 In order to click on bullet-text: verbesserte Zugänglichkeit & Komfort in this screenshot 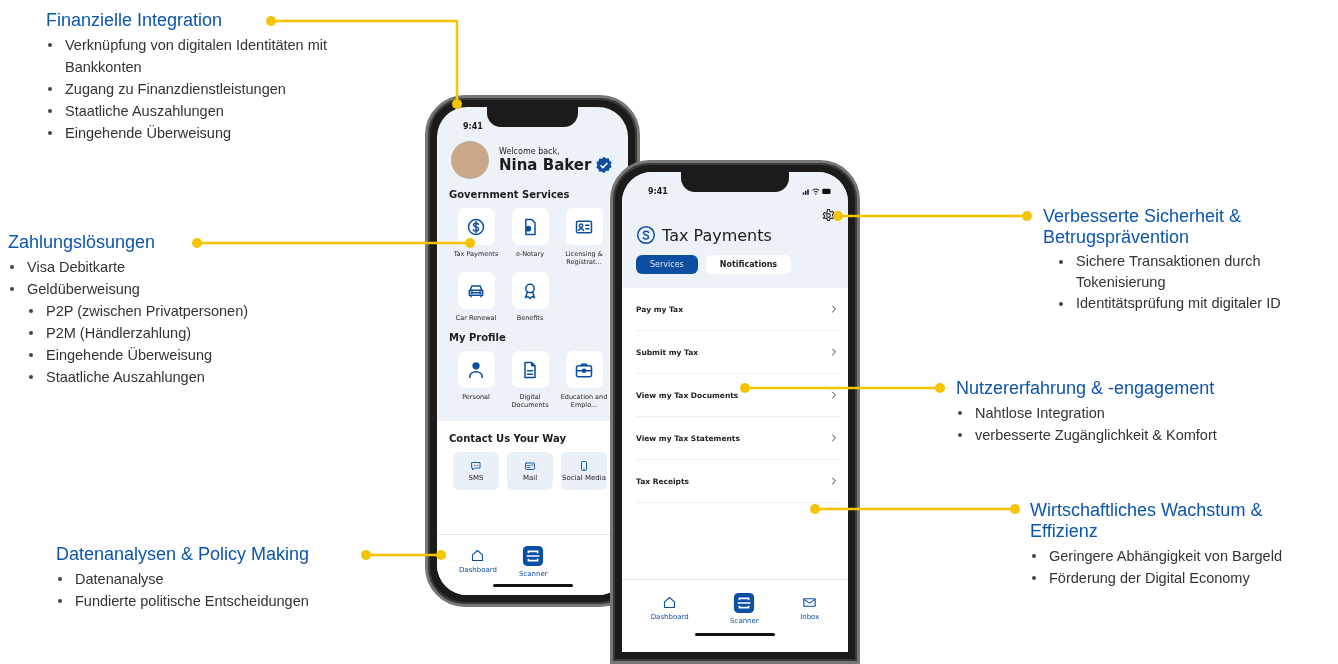, I will do `click(1096, 435)`.